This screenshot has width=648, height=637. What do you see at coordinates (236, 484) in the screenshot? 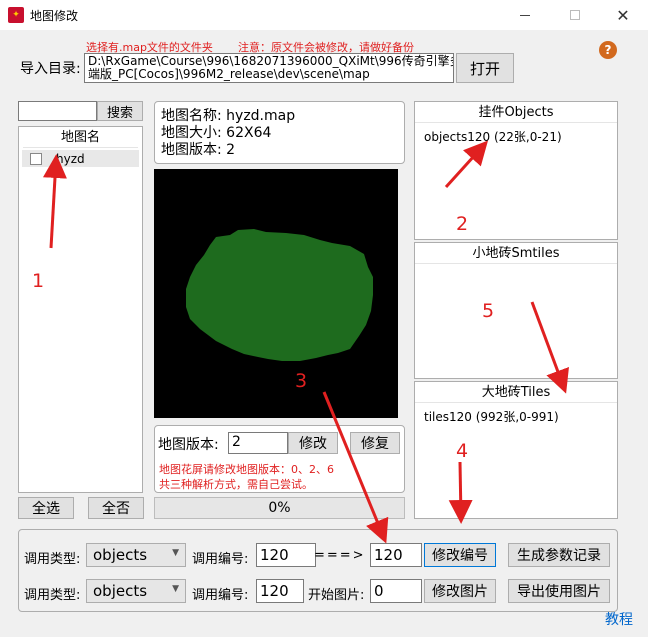
I see `version-note-line2: 共三种解析方式，需自己尝试。` at bounding box center [236, 484].